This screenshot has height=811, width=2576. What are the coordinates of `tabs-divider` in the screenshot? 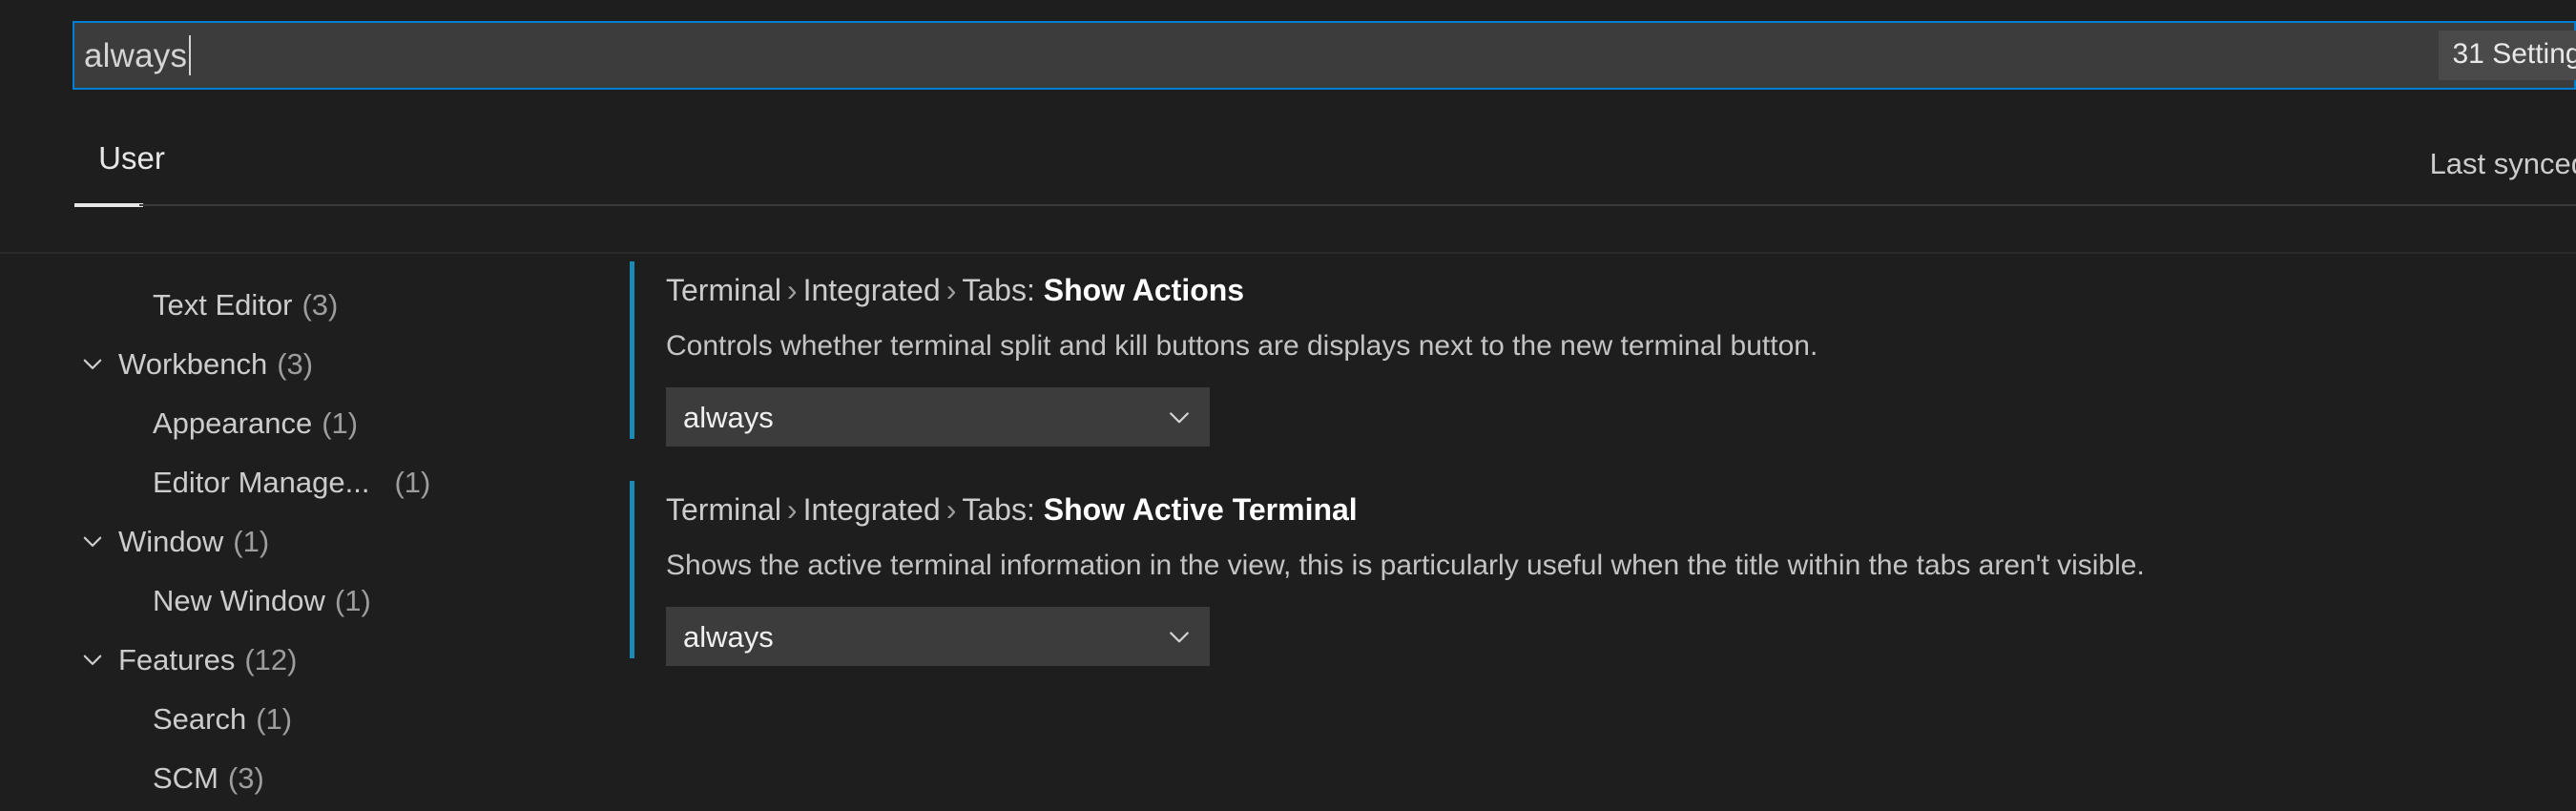 It's located at (1357, 205).